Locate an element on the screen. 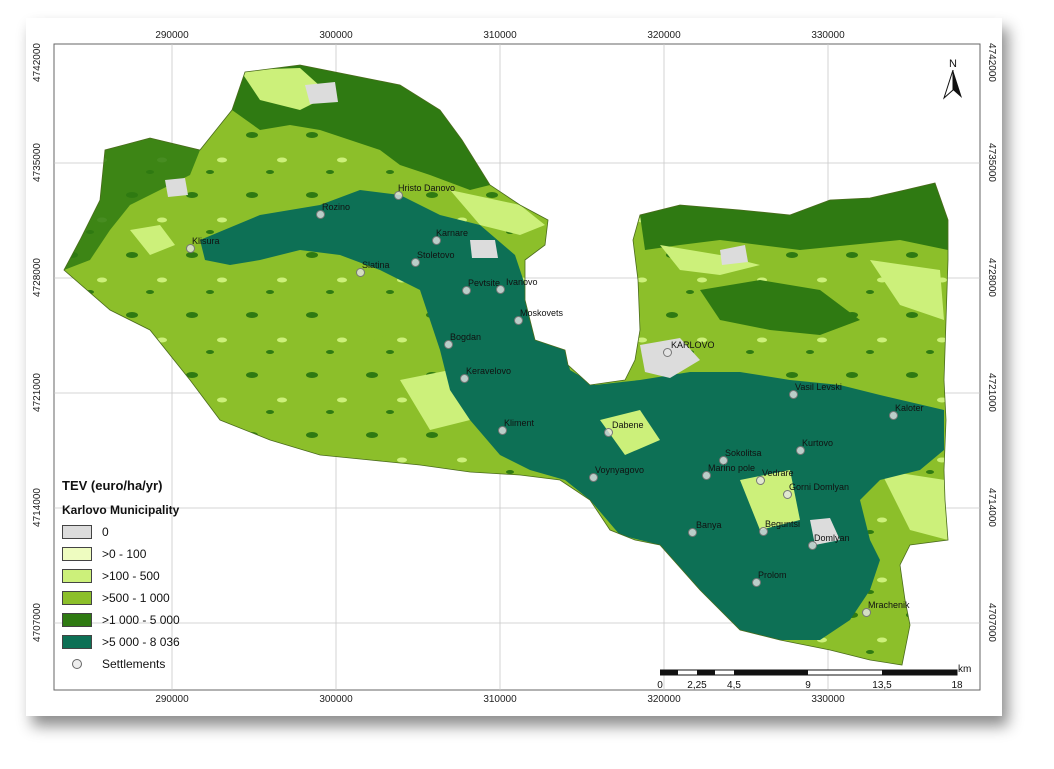 This screenshot has height=769, width=1054. y-tick-right: 4742000 is located at coordinates (991, 62).